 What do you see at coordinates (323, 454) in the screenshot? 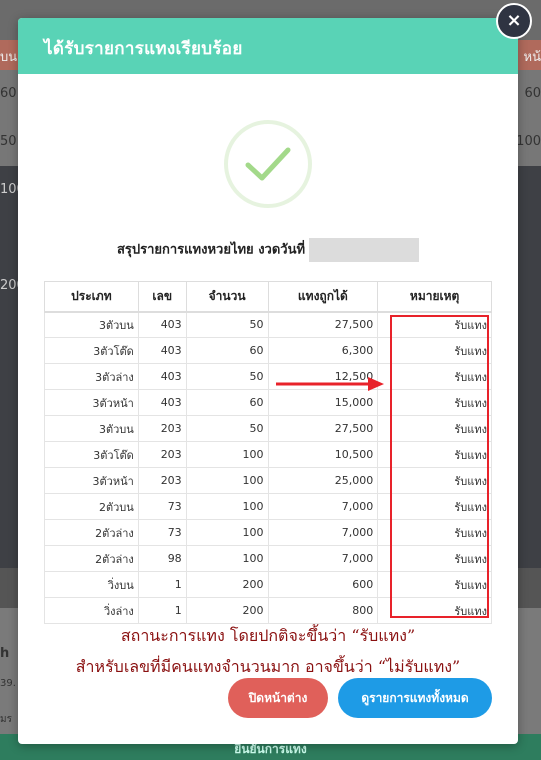
I see `cell-payout: 10,500` at bounding box center [323, 454].